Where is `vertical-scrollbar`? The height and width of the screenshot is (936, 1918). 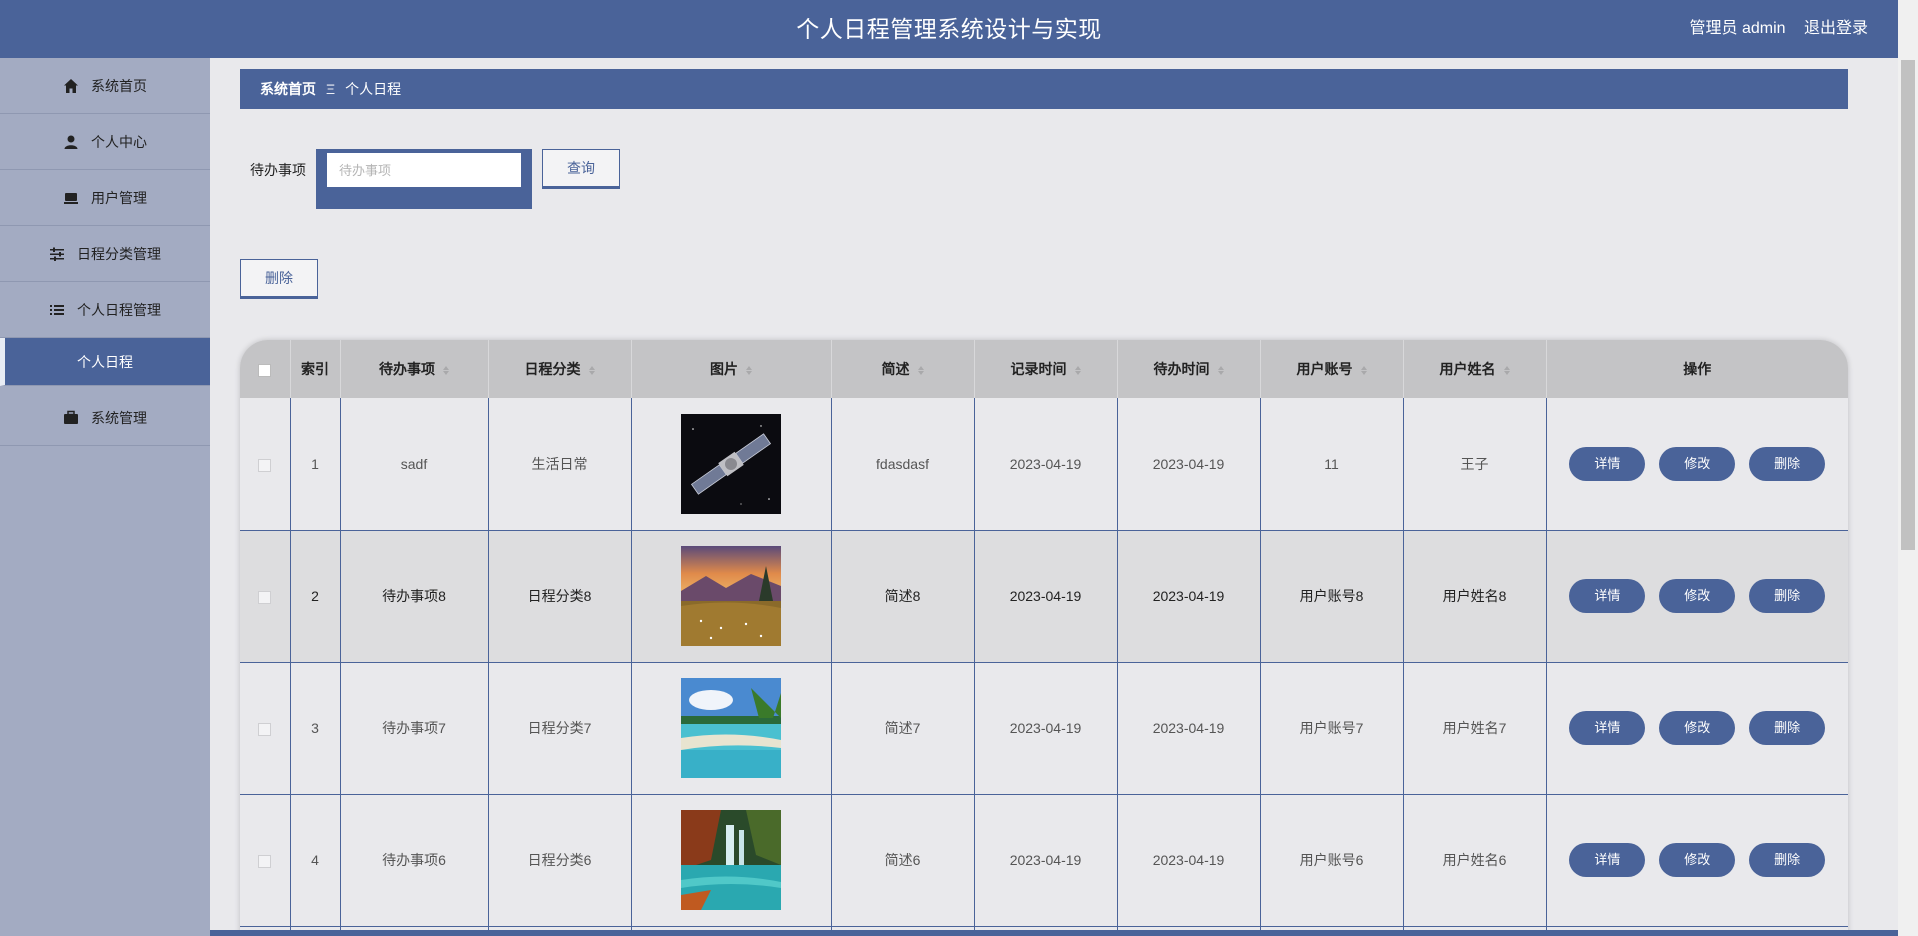 vertical-scrollbar is located at coordinates (1908, 468).